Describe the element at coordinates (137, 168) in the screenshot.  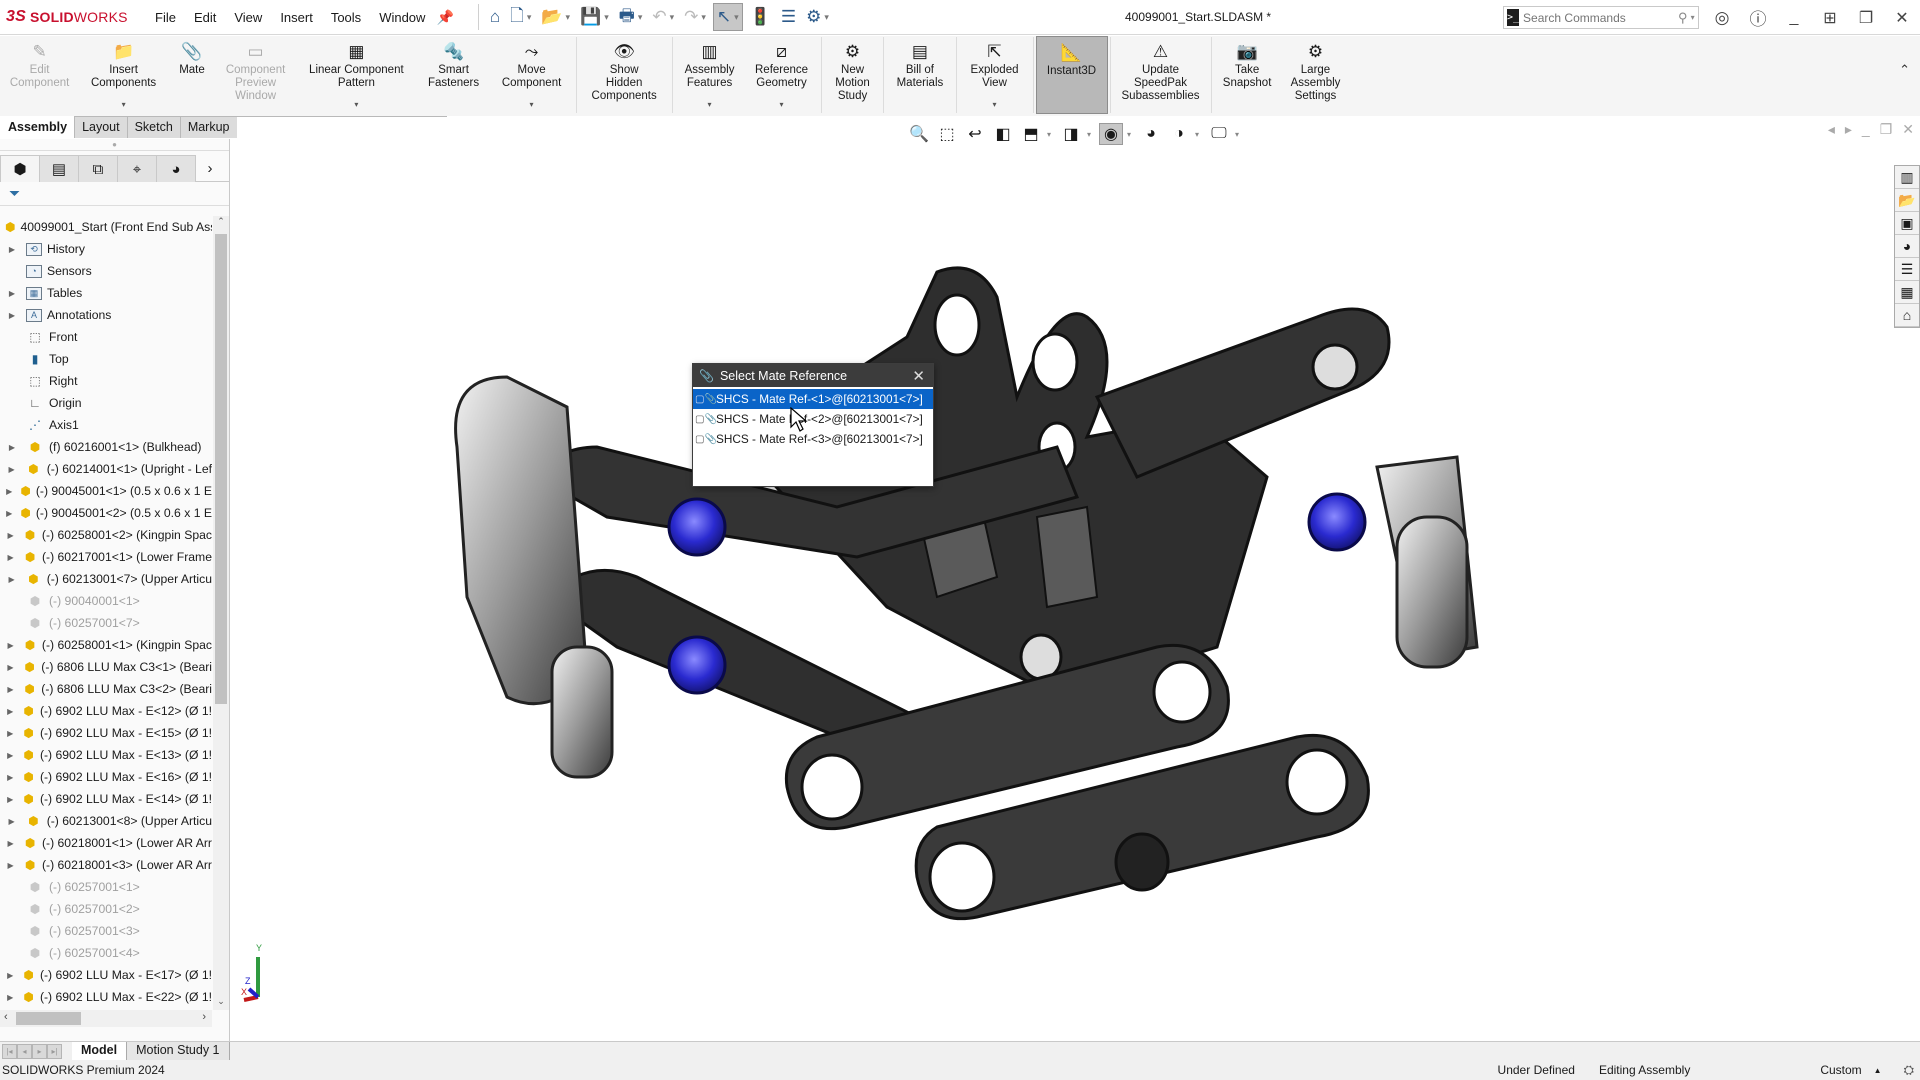
I see `dimxpertmanager-tab: ⌖` at that location.